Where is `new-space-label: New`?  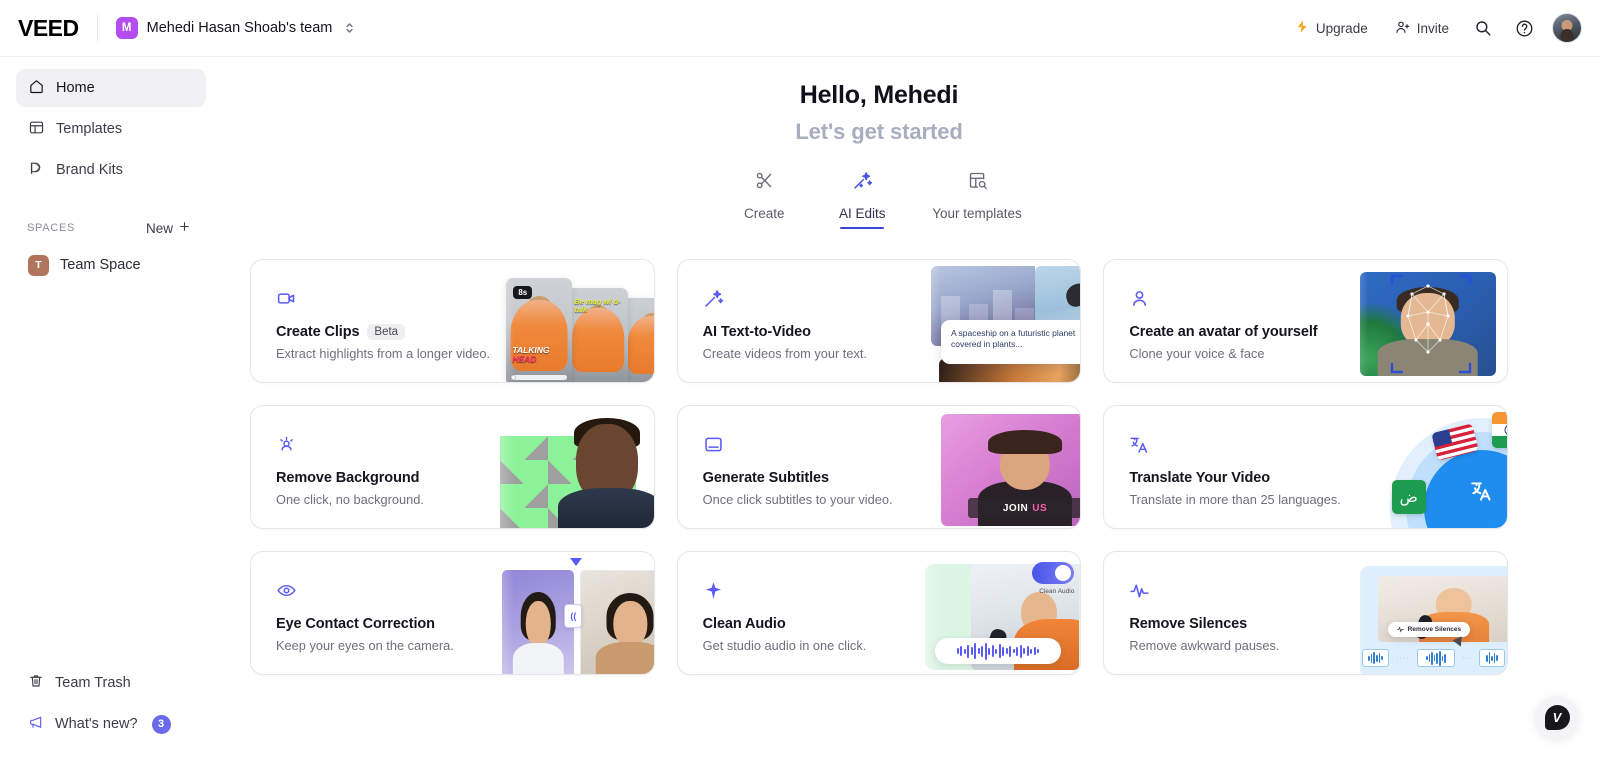 new-space-label: New is located at coordinates (159, 228).